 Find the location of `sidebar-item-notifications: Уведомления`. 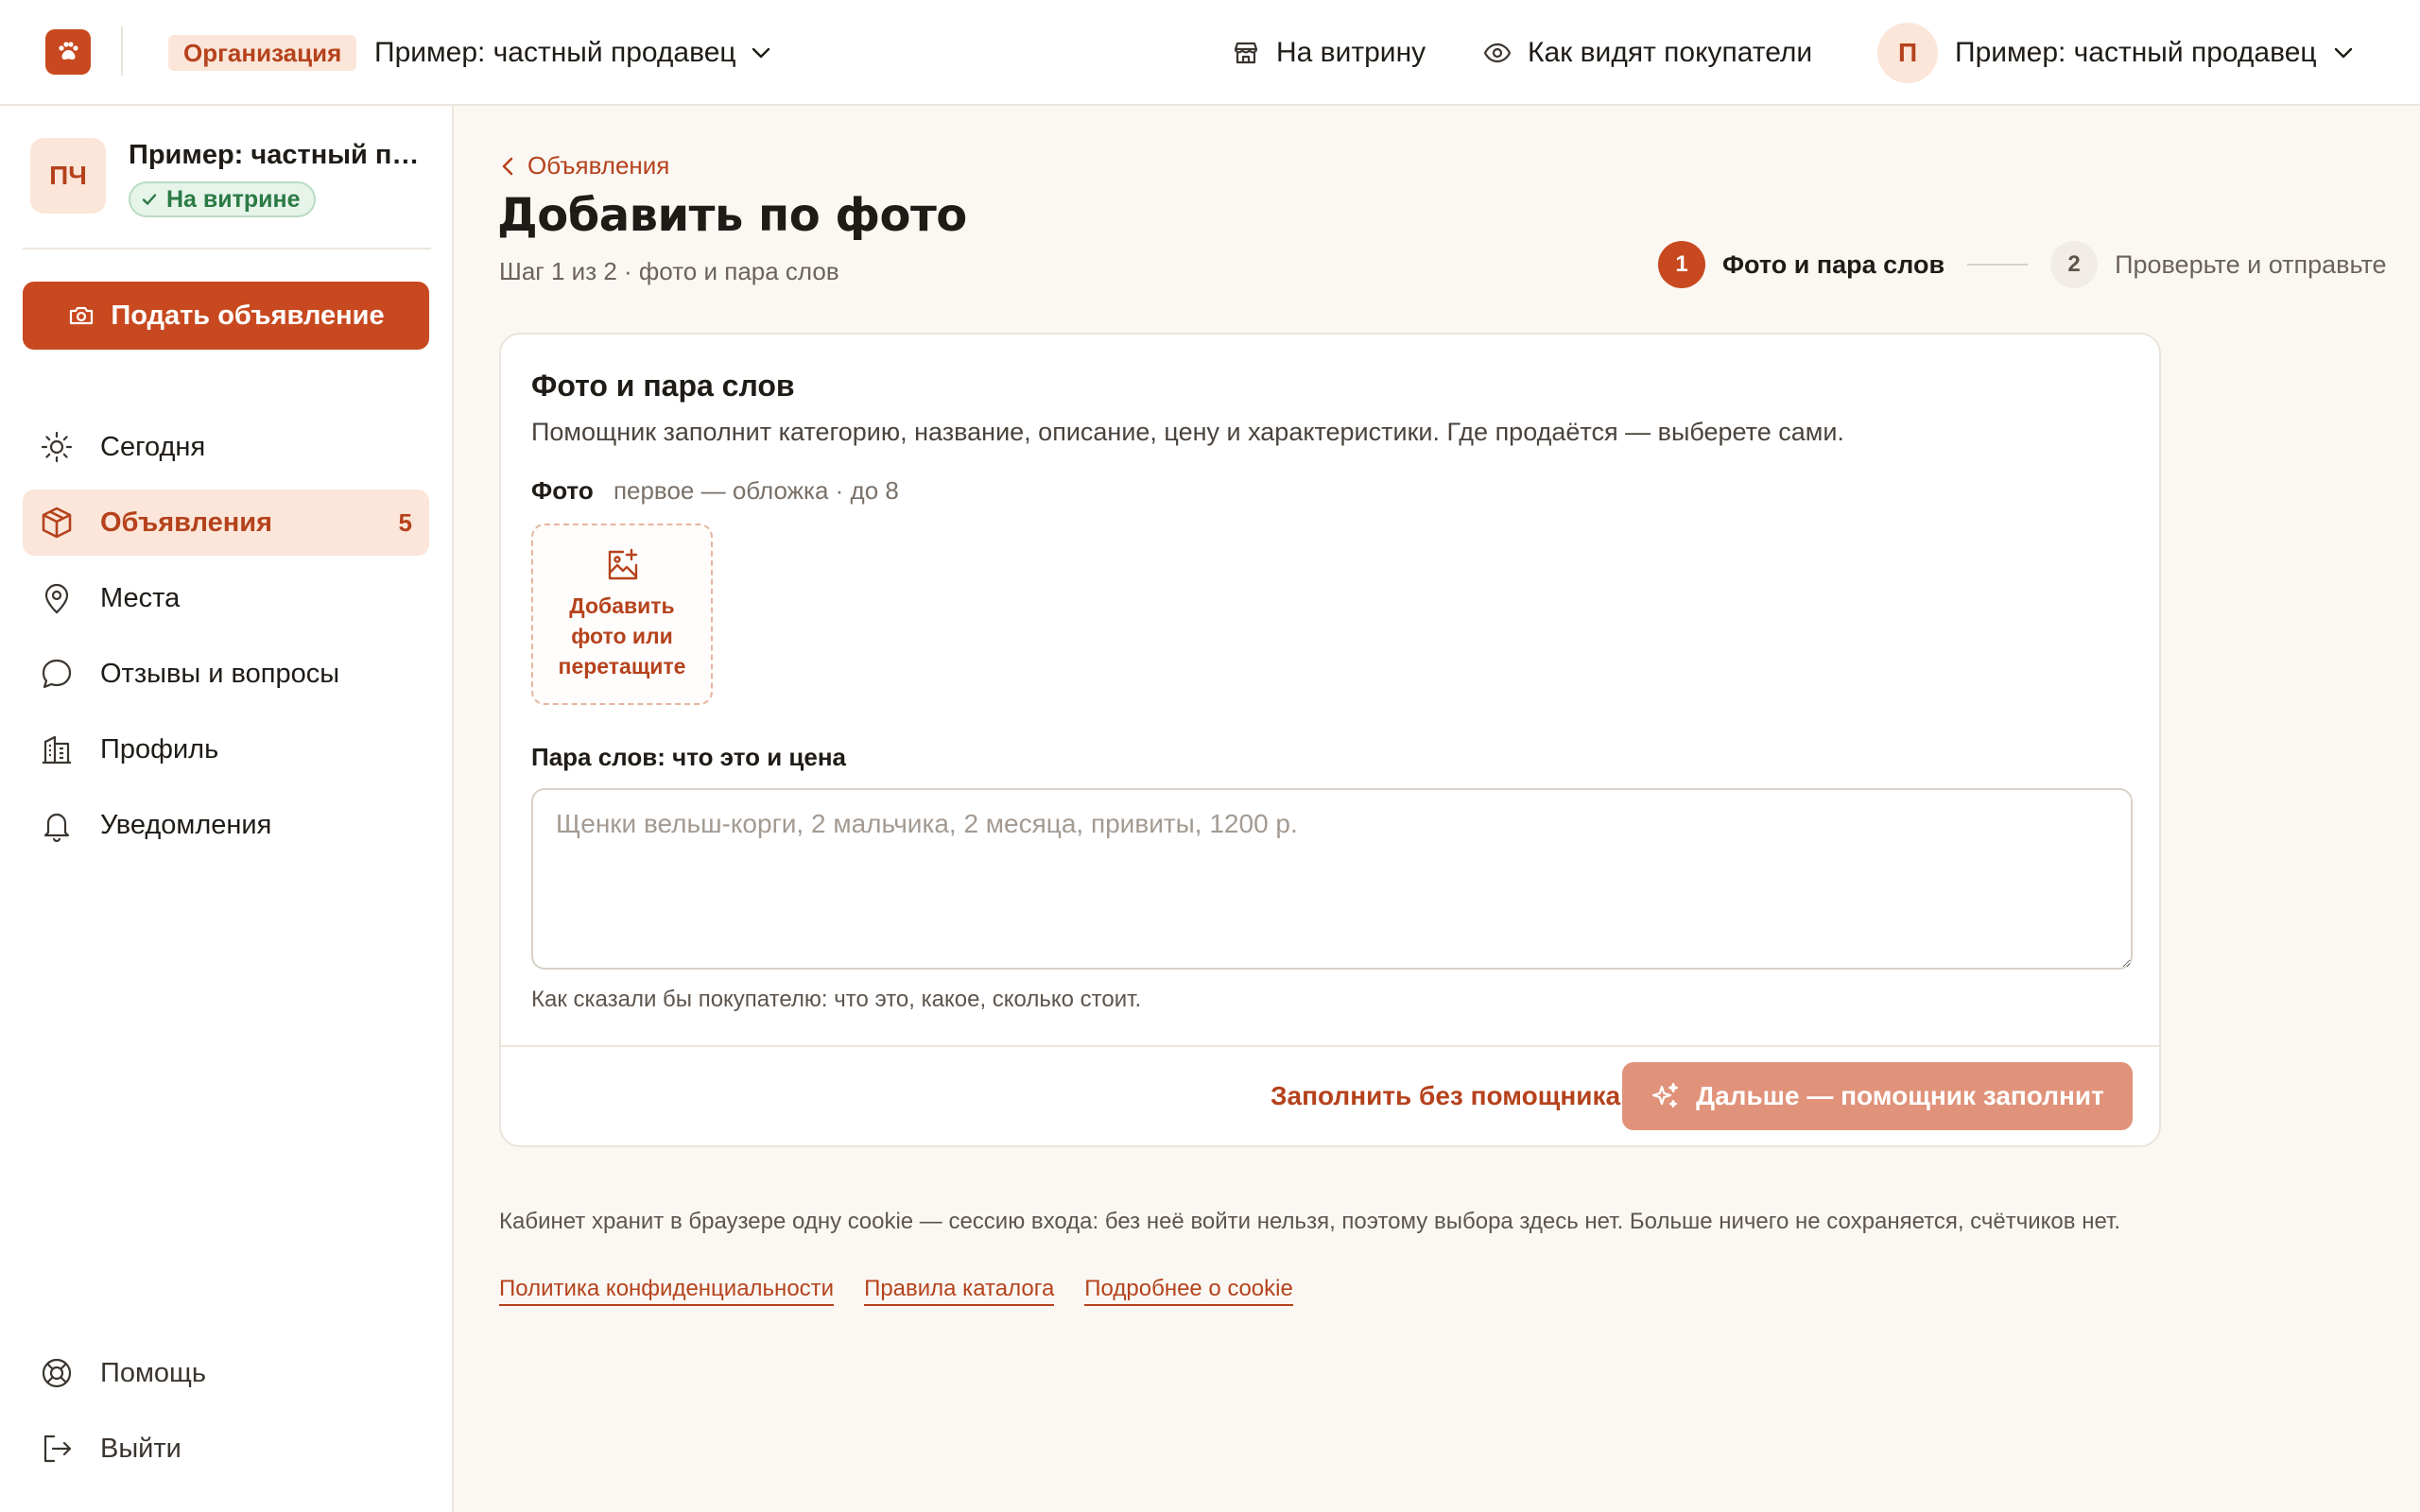

sidebar-item-notifications: Уведомления is located at coordinates (226, 825).